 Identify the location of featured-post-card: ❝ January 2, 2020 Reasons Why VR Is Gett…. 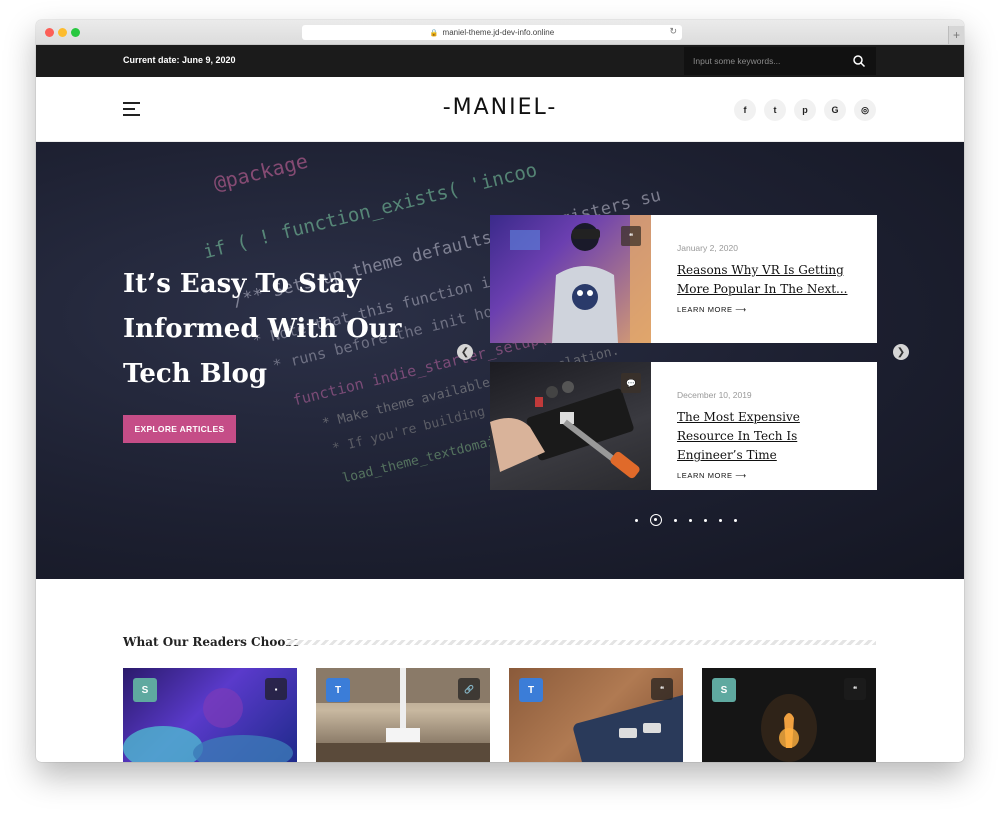
(683, 279).